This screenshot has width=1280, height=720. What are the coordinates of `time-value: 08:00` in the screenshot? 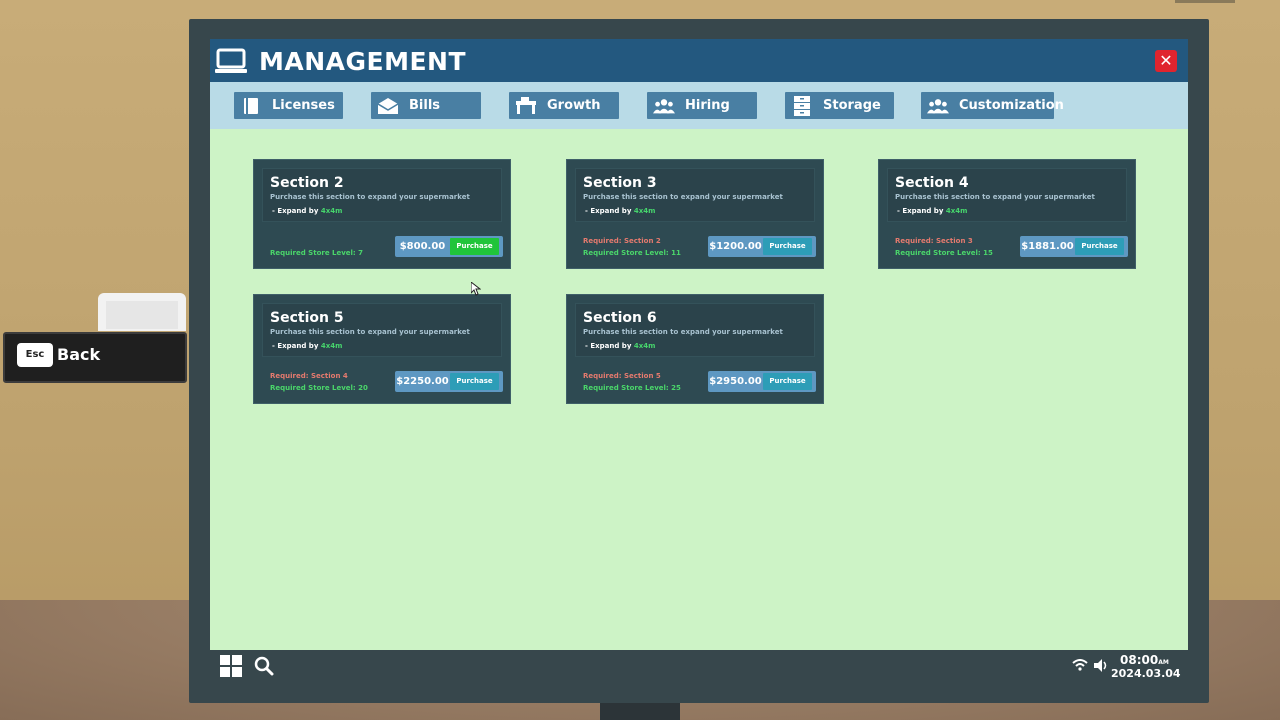 It's located at (1139, 660).